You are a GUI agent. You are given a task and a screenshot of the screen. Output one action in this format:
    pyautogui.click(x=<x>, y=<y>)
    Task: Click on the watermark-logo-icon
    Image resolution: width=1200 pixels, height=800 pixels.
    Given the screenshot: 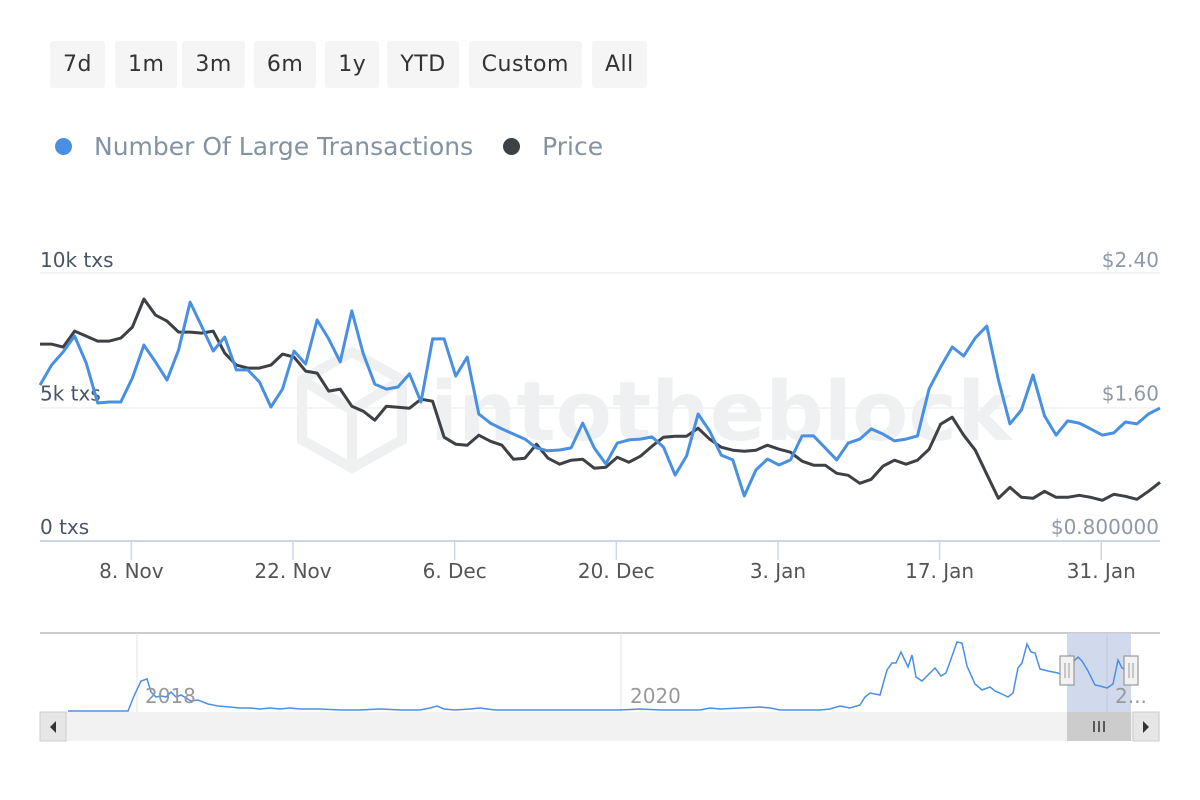 What is the action you would take?
    pyautogui.click(x=352, y=410)
    